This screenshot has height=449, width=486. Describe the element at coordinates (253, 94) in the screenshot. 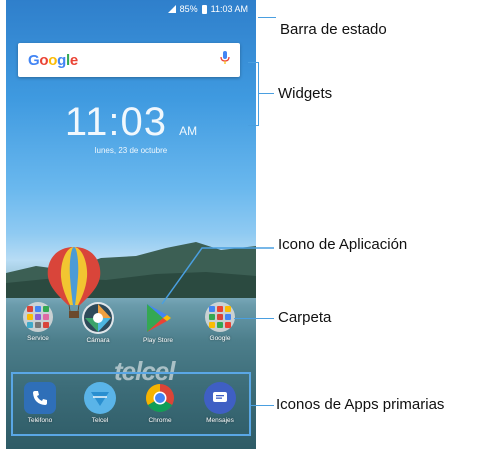

I see `widgets-bracket` at that location.